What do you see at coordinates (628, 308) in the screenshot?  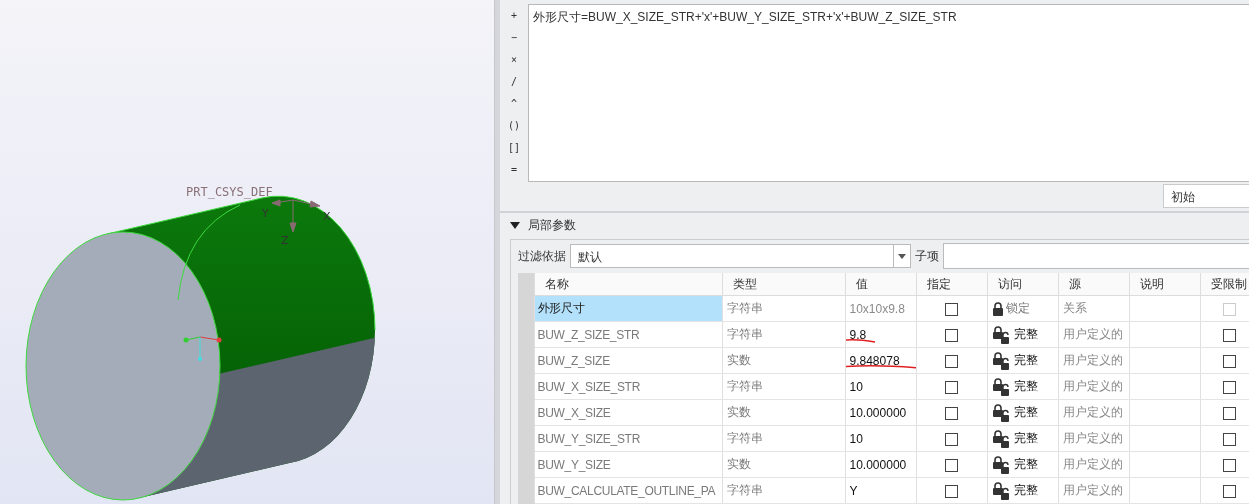 I see `parameter-name-cell: 外形尺寸` at bounding box center [628, 308].